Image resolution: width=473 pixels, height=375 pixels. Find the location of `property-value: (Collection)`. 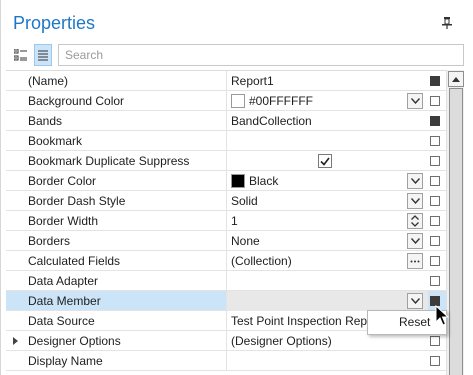

property-value: (Collection) is located at coordinates (261, 261).